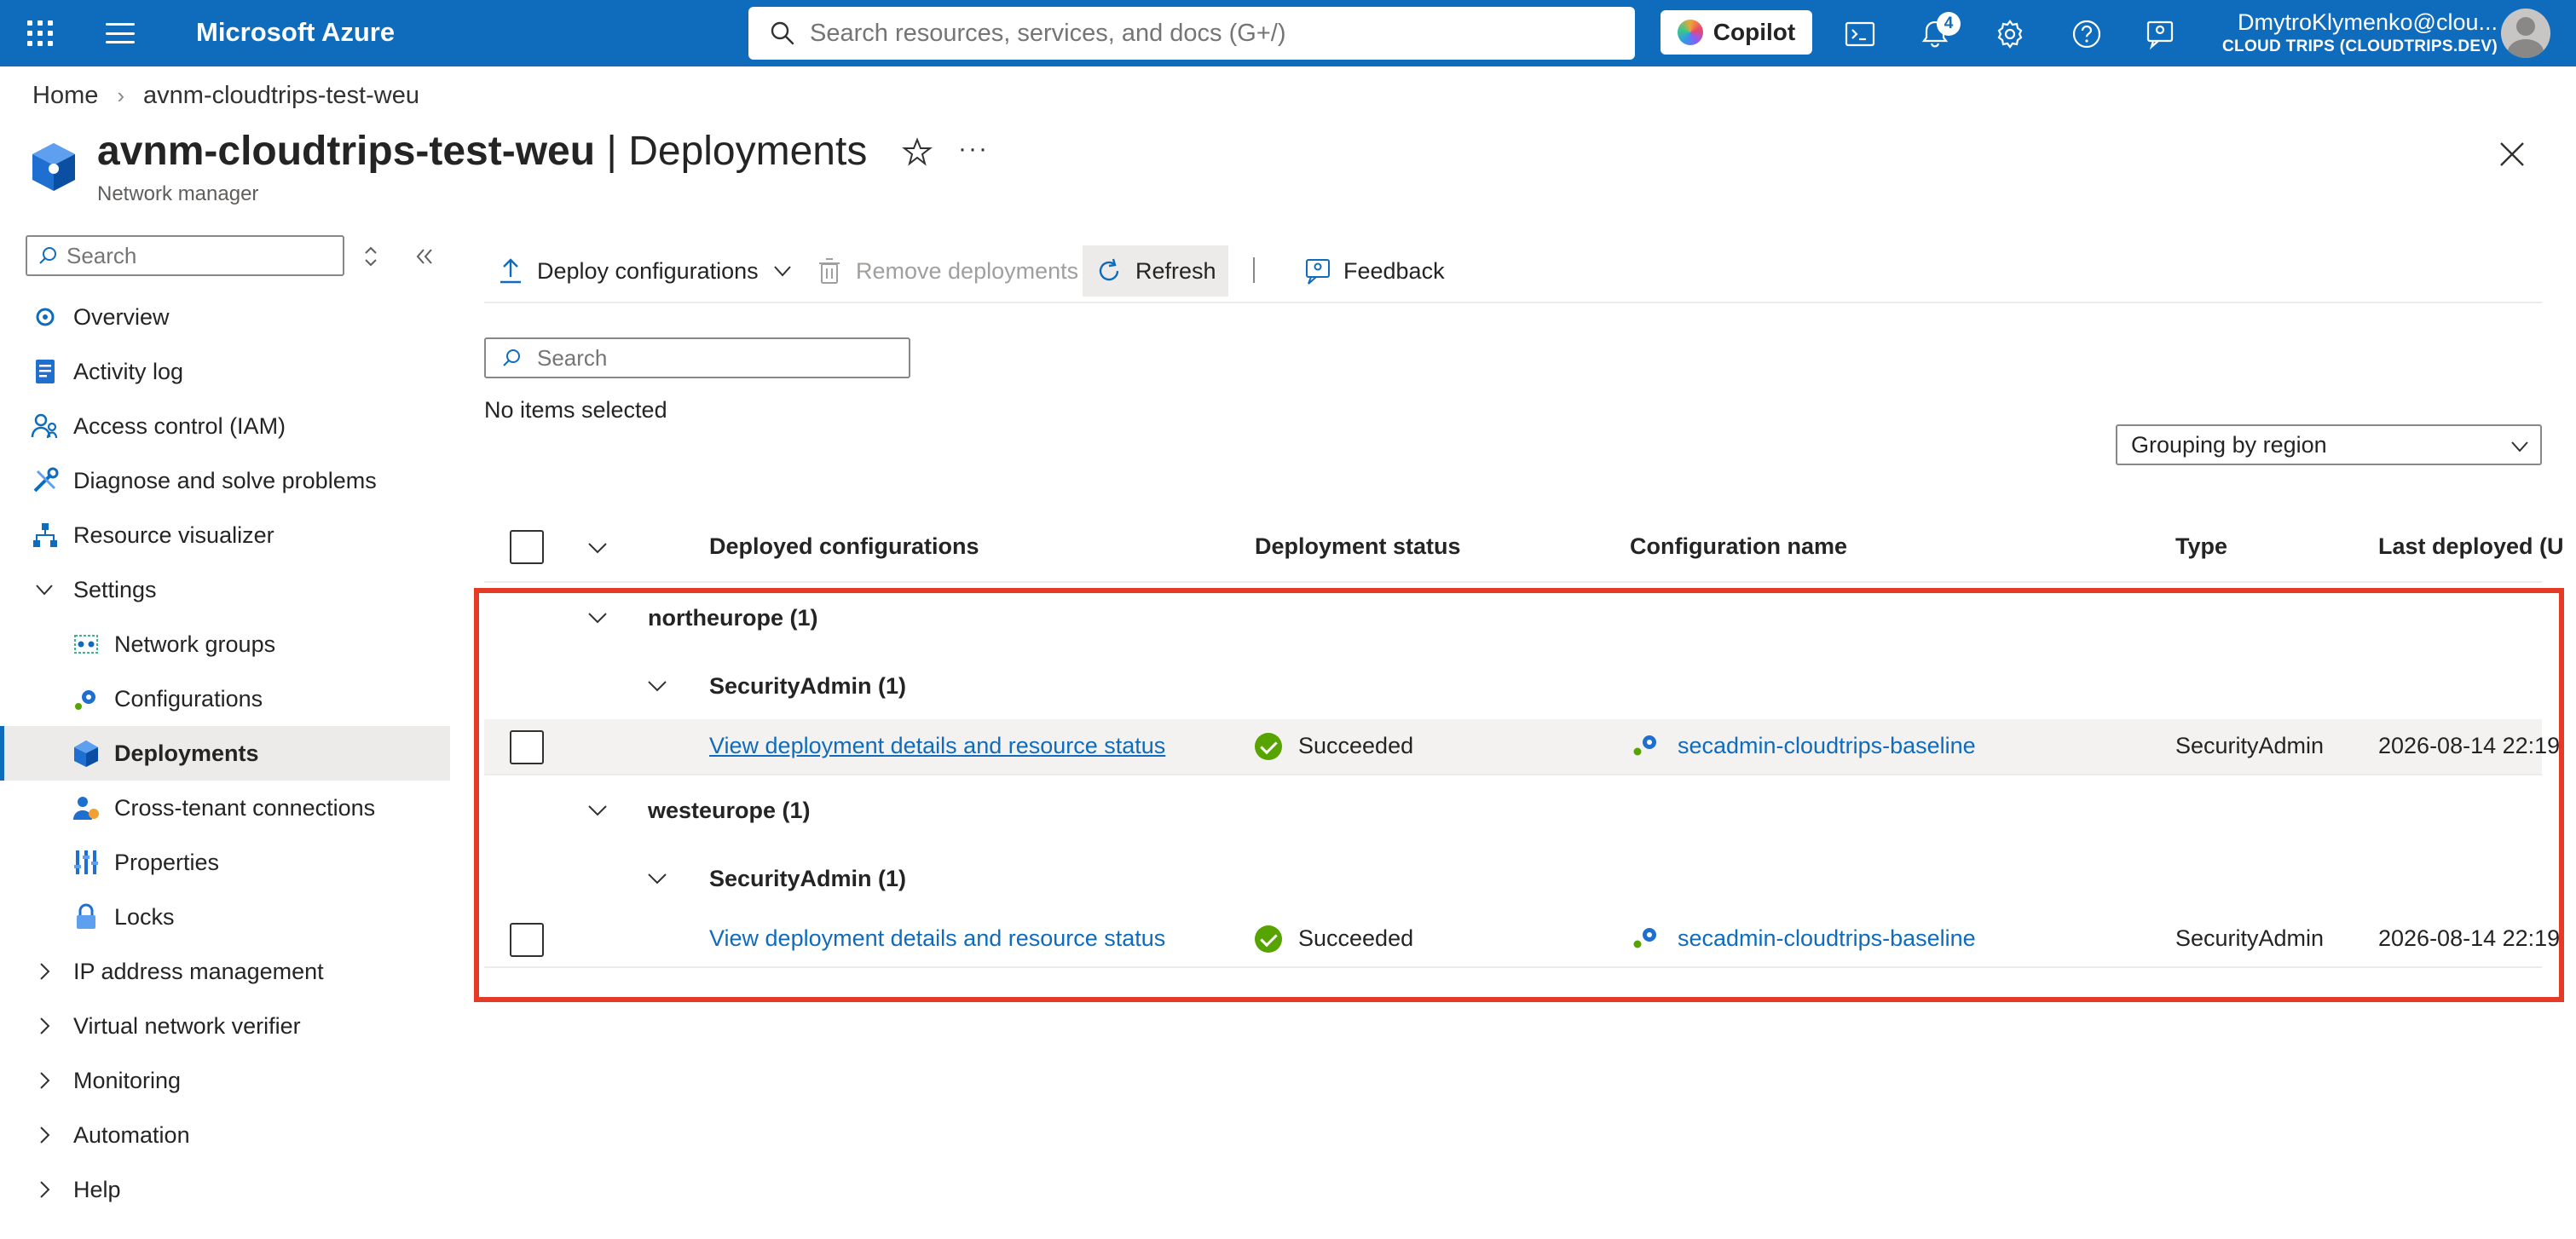 This screenshot has height=1239, width=2576. I want to click on deploy-configurations-button: Deploy configurations, so click(644, 271).